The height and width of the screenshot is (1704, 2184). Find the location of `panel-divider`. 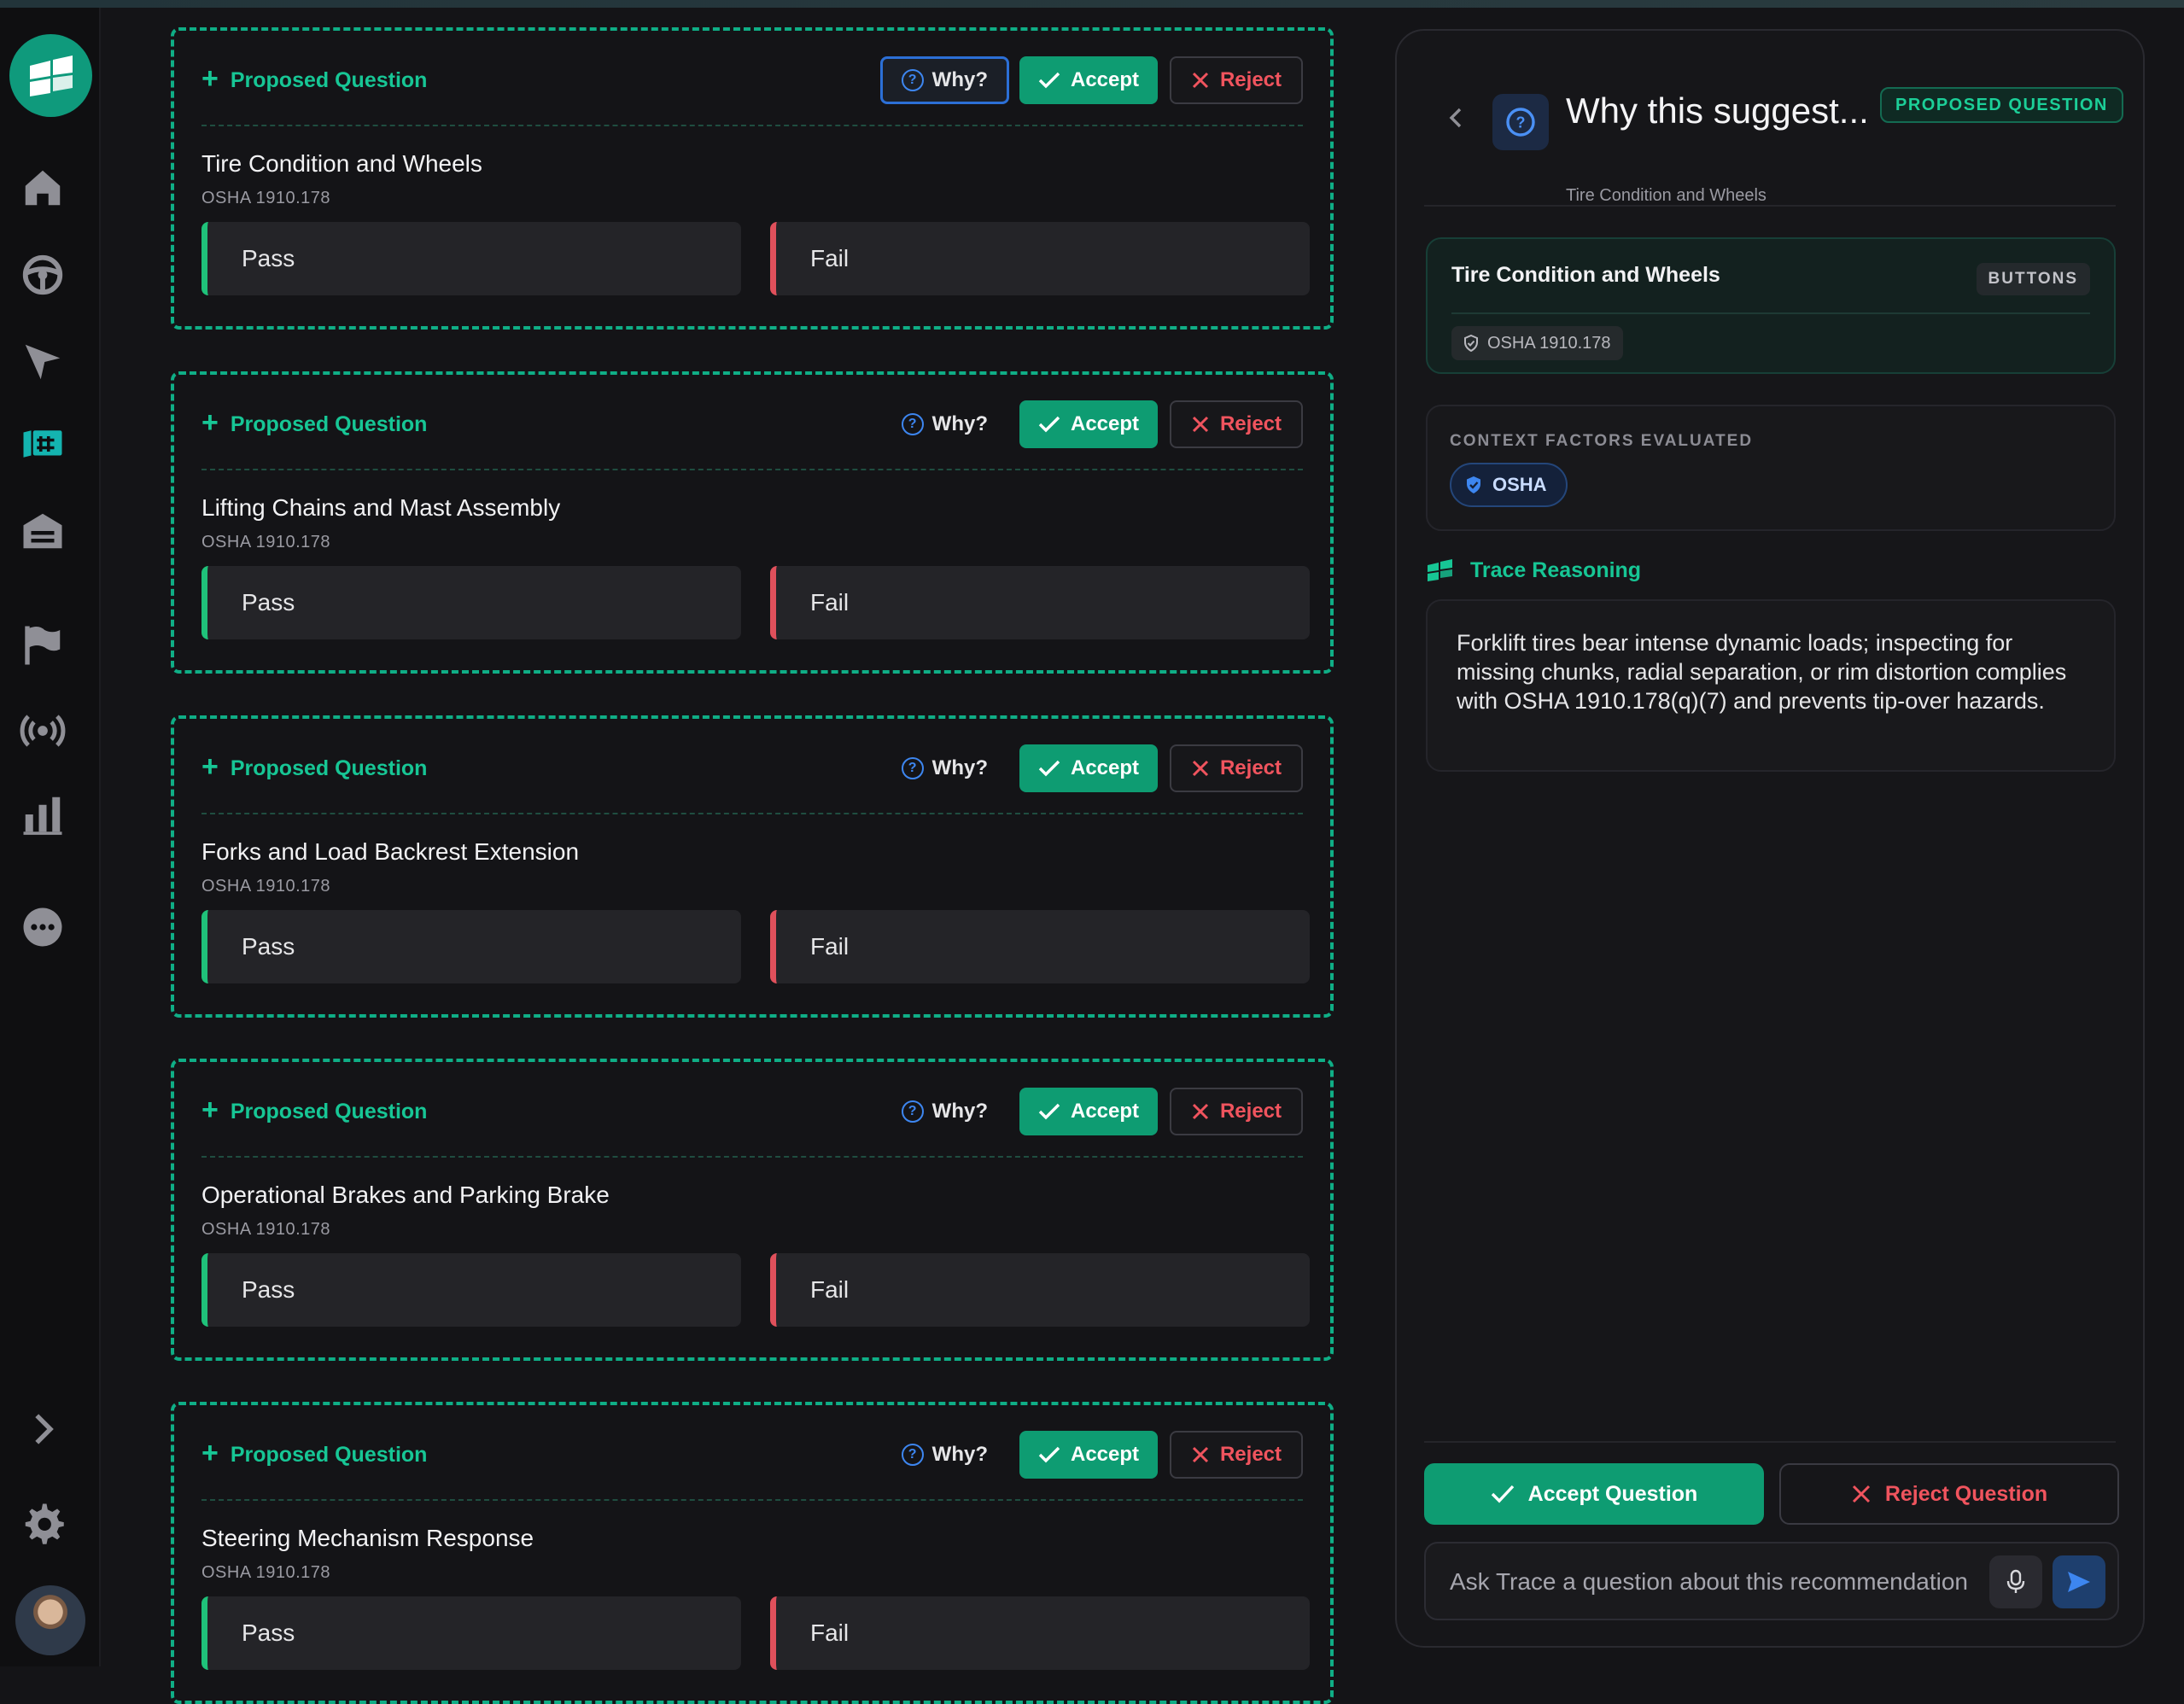

panel-divider is located at coordinates (1770, 206).